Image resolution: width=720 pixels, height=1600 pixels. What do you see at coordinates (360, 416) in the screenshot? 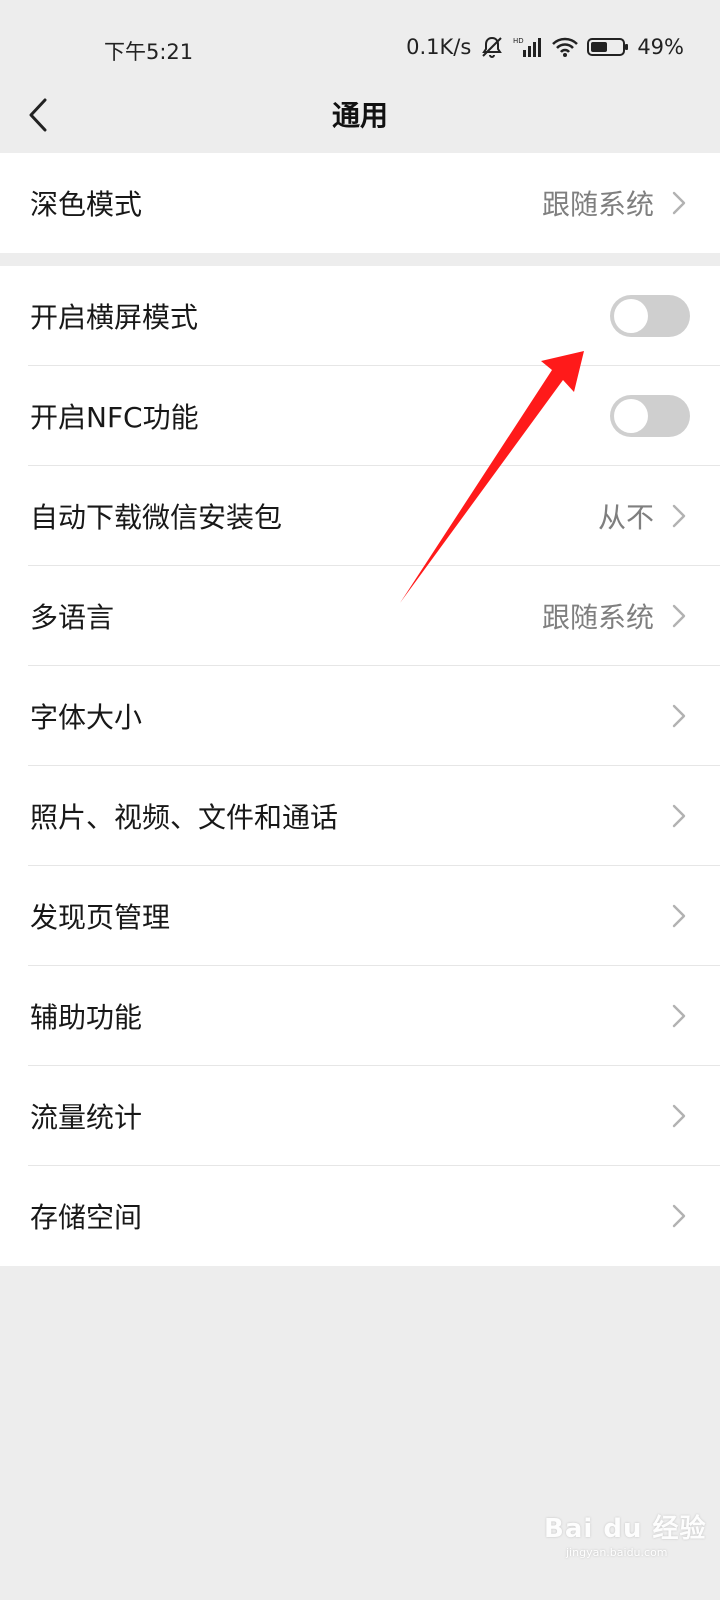
I see `toggle-row: 开启NFC功能` at bounding box center [360, 416].